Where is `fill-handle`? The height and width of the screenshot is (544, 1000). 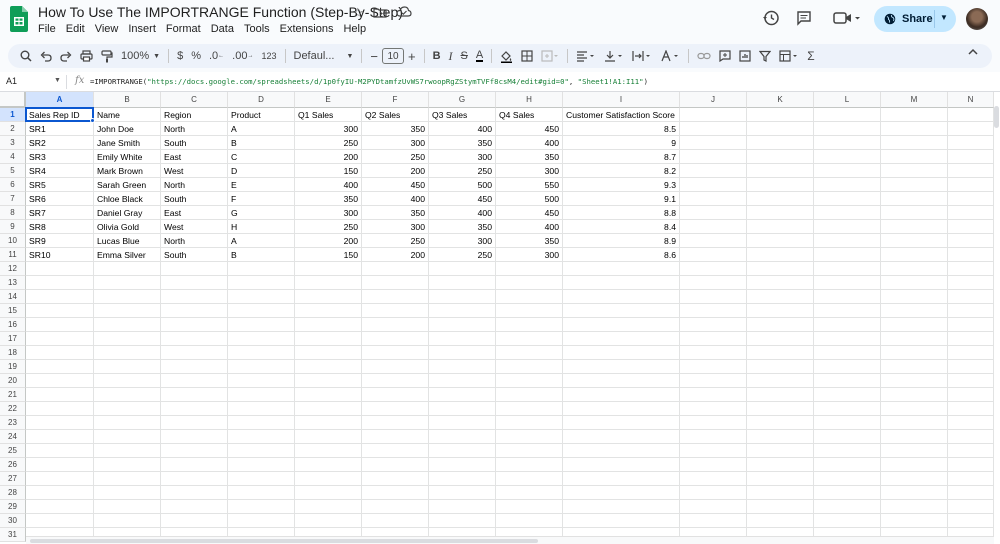
fill-handle is located at coordinates (92, 120).